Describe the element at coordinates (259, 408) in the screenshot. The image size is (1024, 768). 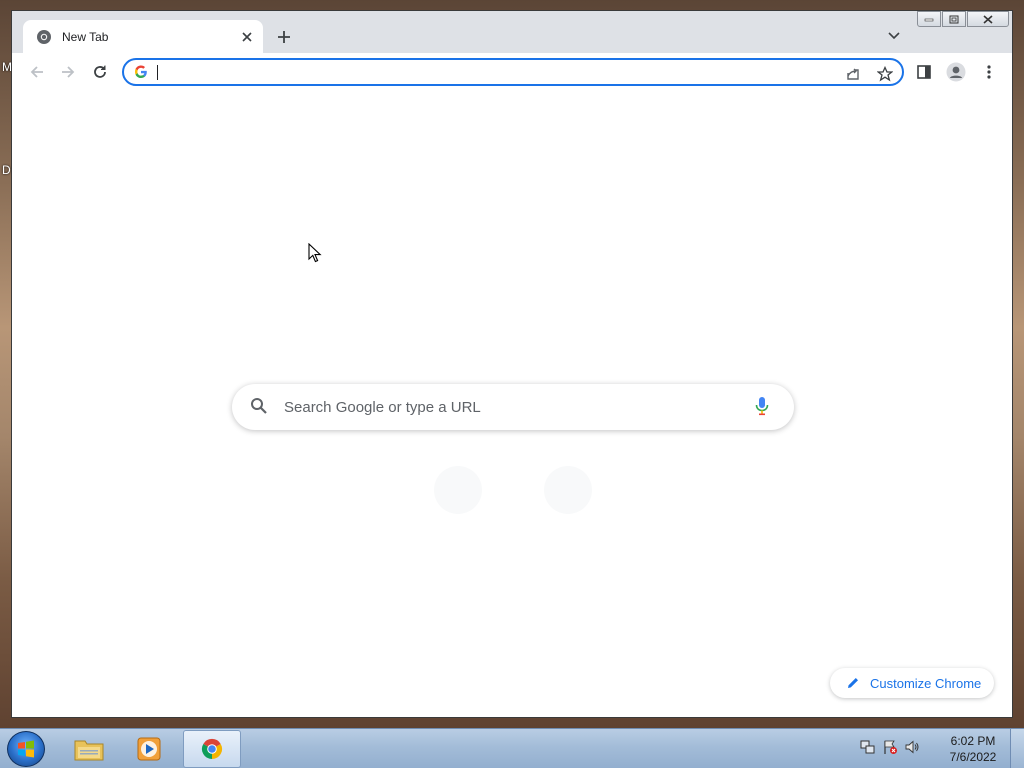
I see `search-icon` at that location.